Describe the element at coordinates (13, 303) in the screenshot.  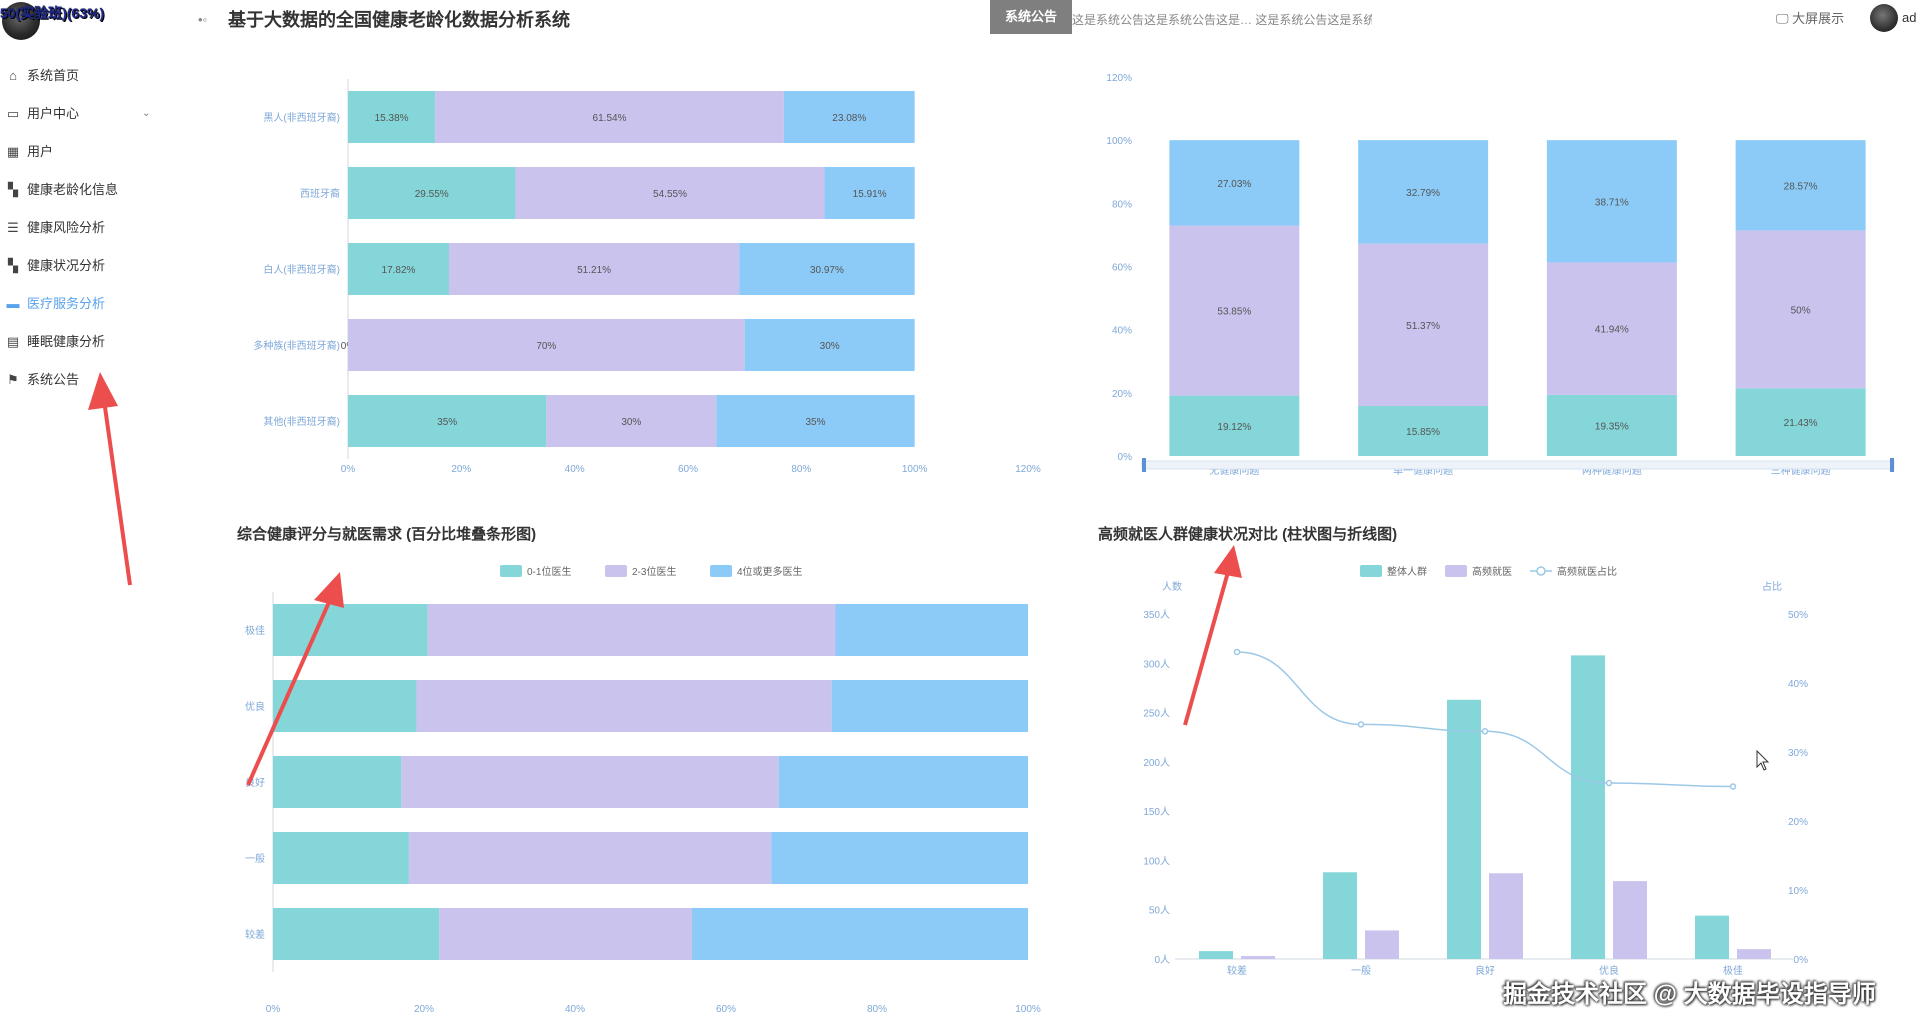
I see `monitor-icon: ▬` at that location.